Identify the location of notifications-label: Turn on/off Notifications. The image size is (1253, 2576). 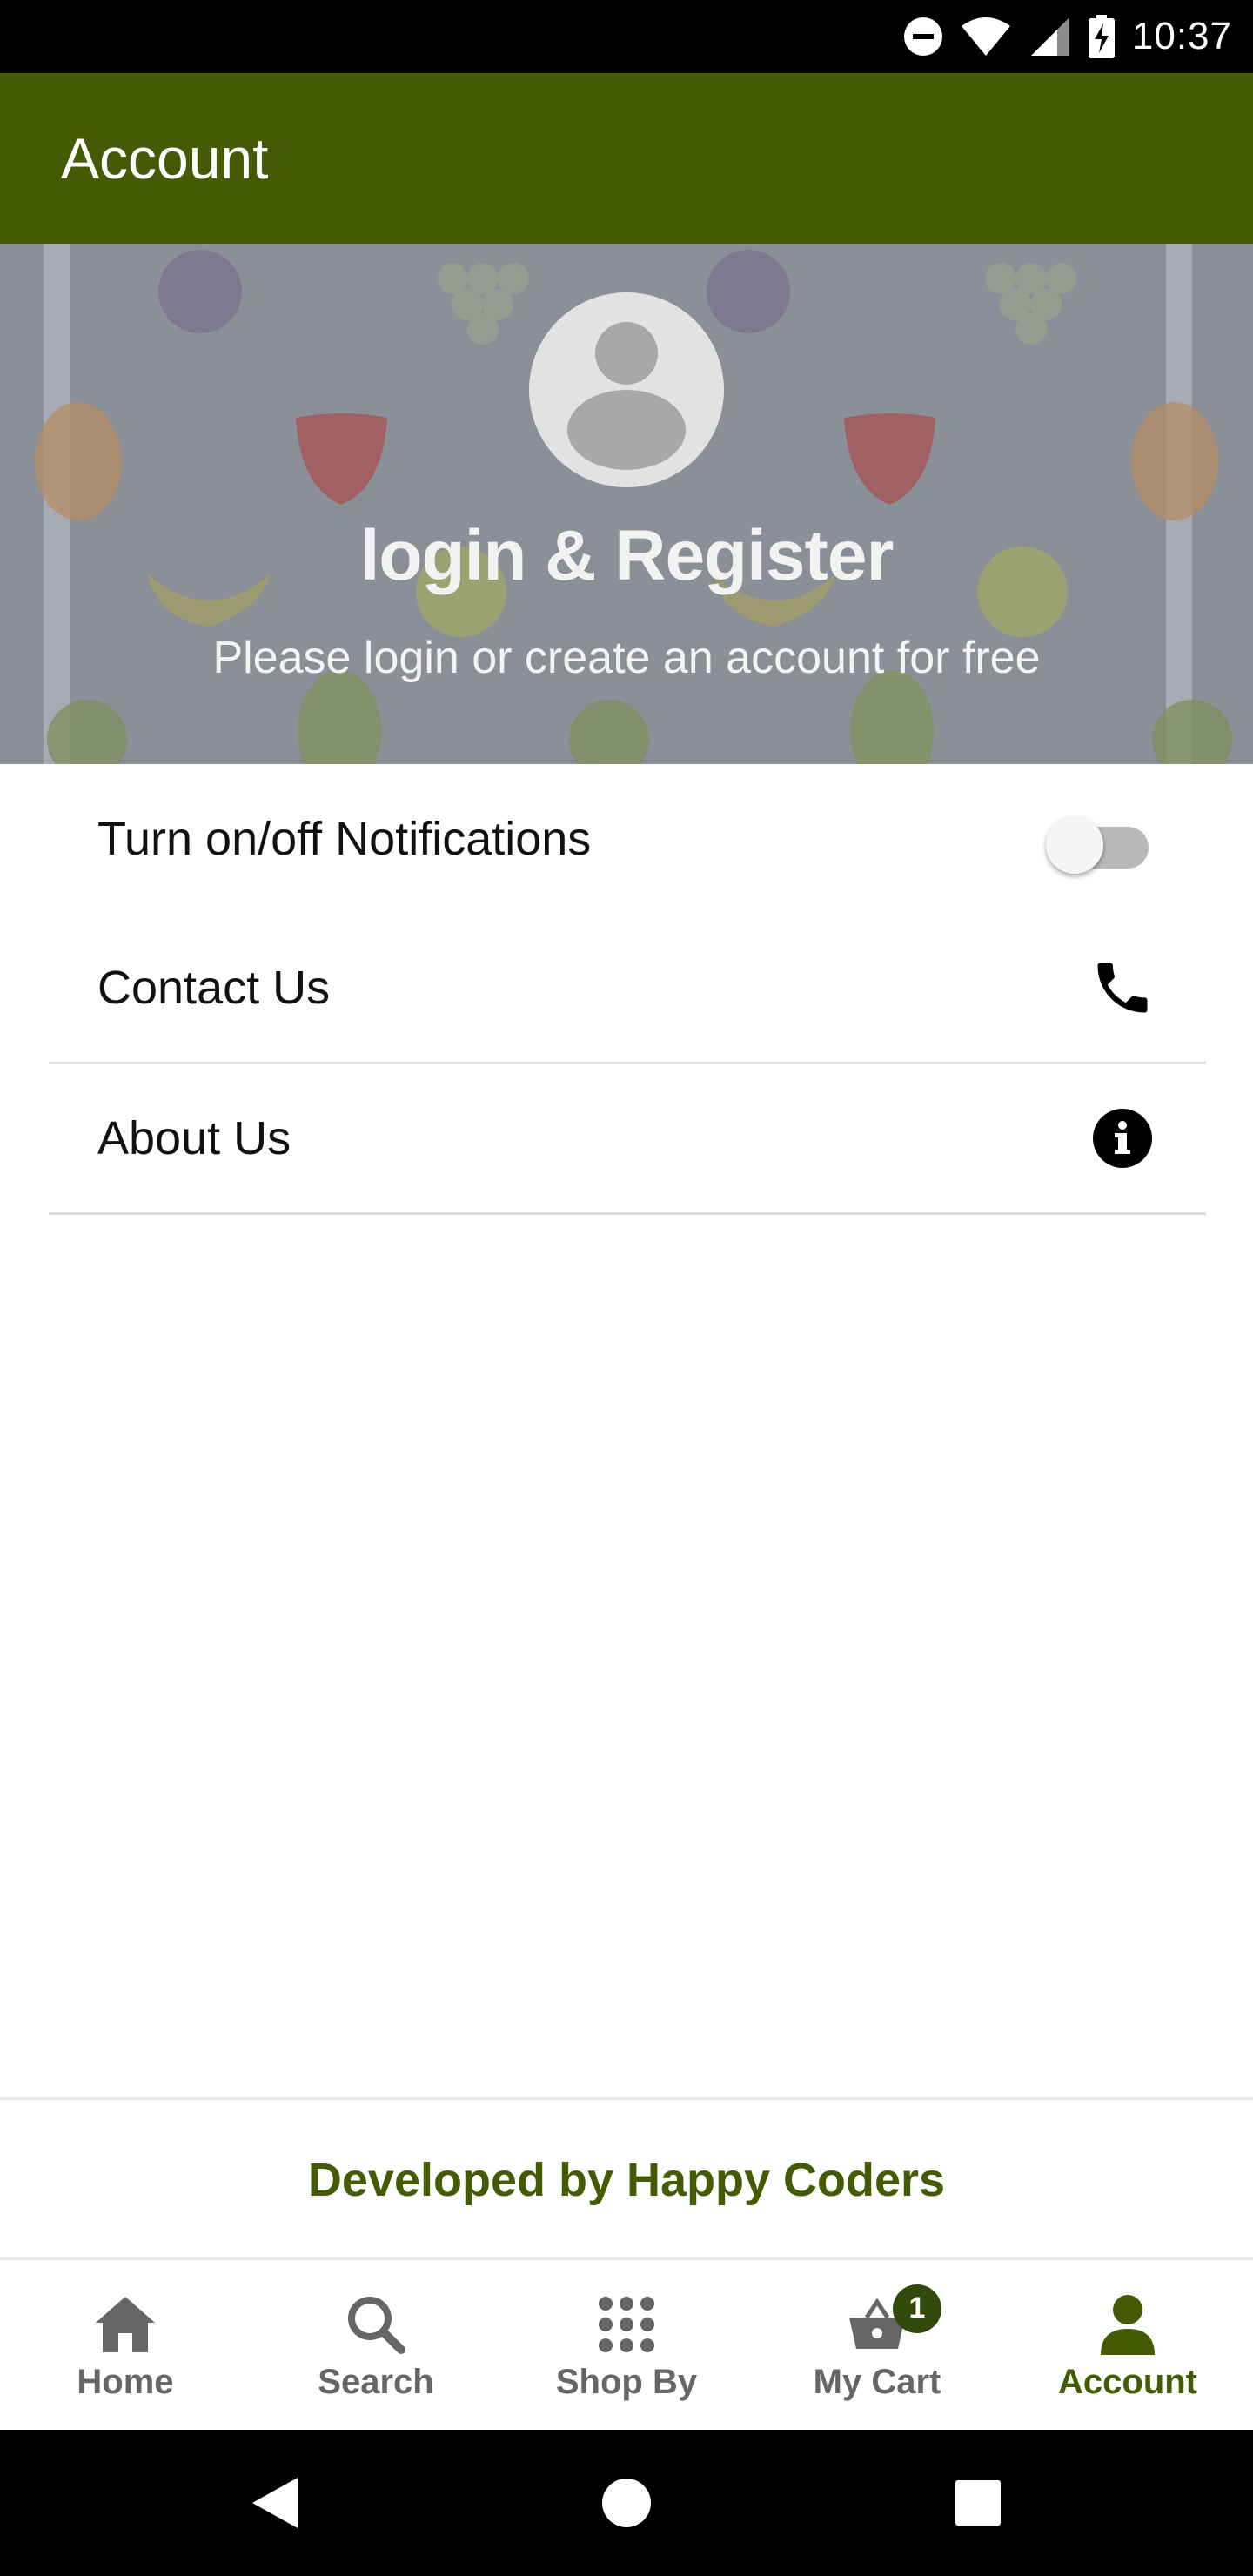
(344, 839).